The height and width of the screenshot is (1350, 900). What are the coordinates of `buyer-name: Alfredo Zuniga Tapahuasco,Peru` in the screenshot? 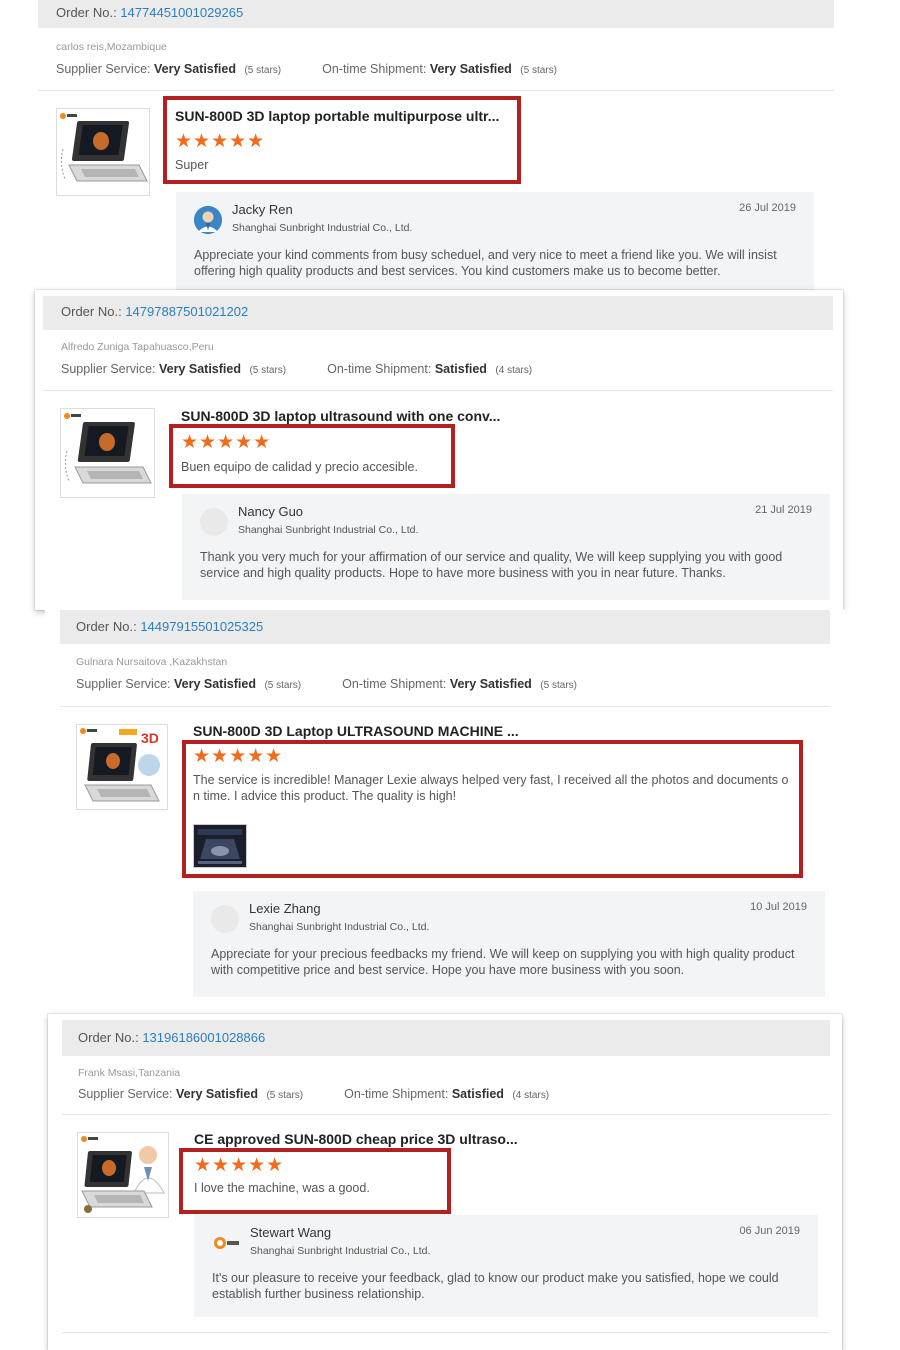 It's located at (137, 347).